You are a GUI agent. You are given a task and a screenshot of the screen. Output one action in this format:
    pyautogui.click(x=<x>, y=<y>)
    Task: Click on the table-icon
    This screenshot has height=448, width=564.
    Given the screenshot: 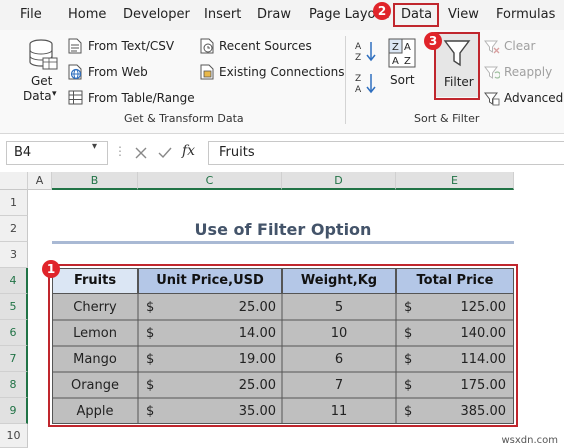 What is the action you would take?
    pyautogui.click(x=75, y=97)
    